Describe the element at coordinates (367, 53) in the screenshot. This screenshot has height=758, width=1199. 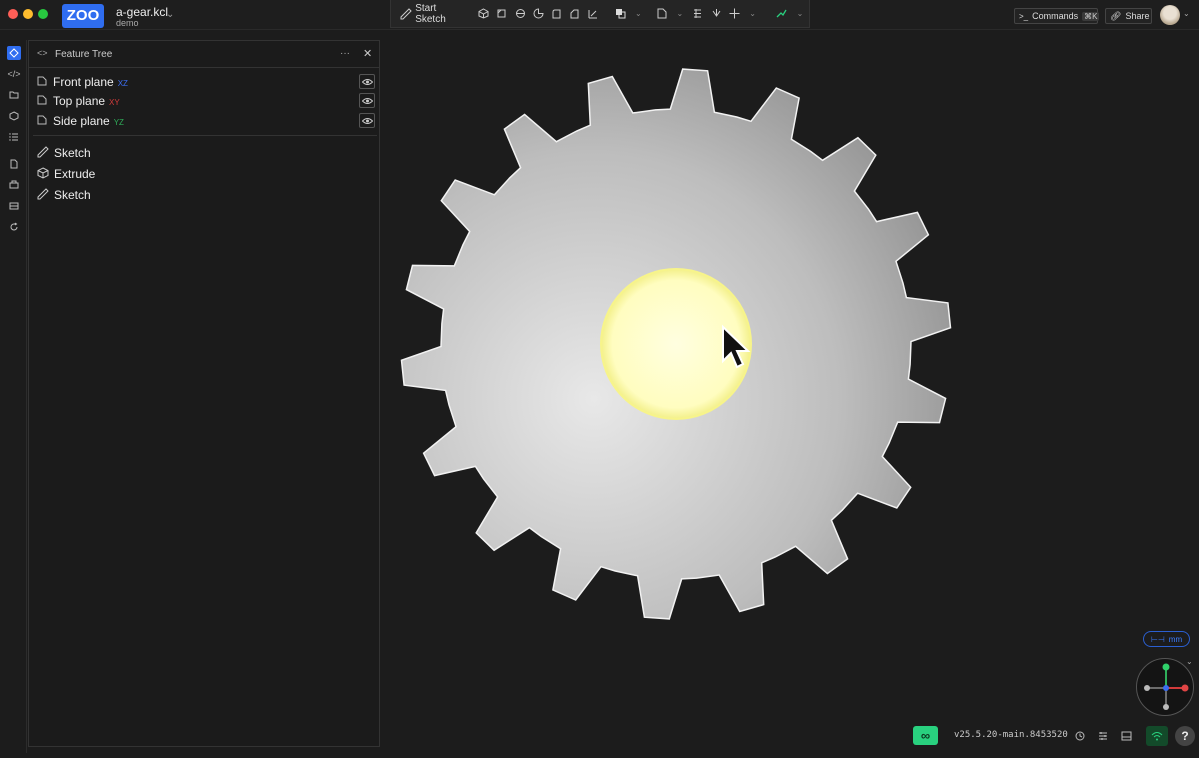
I see `close-icon: ✕` at that location.